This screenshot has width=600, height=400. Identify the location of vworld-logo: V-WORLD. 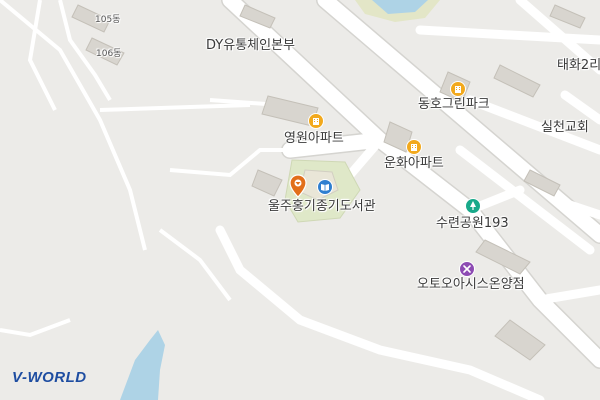
(49, 377).